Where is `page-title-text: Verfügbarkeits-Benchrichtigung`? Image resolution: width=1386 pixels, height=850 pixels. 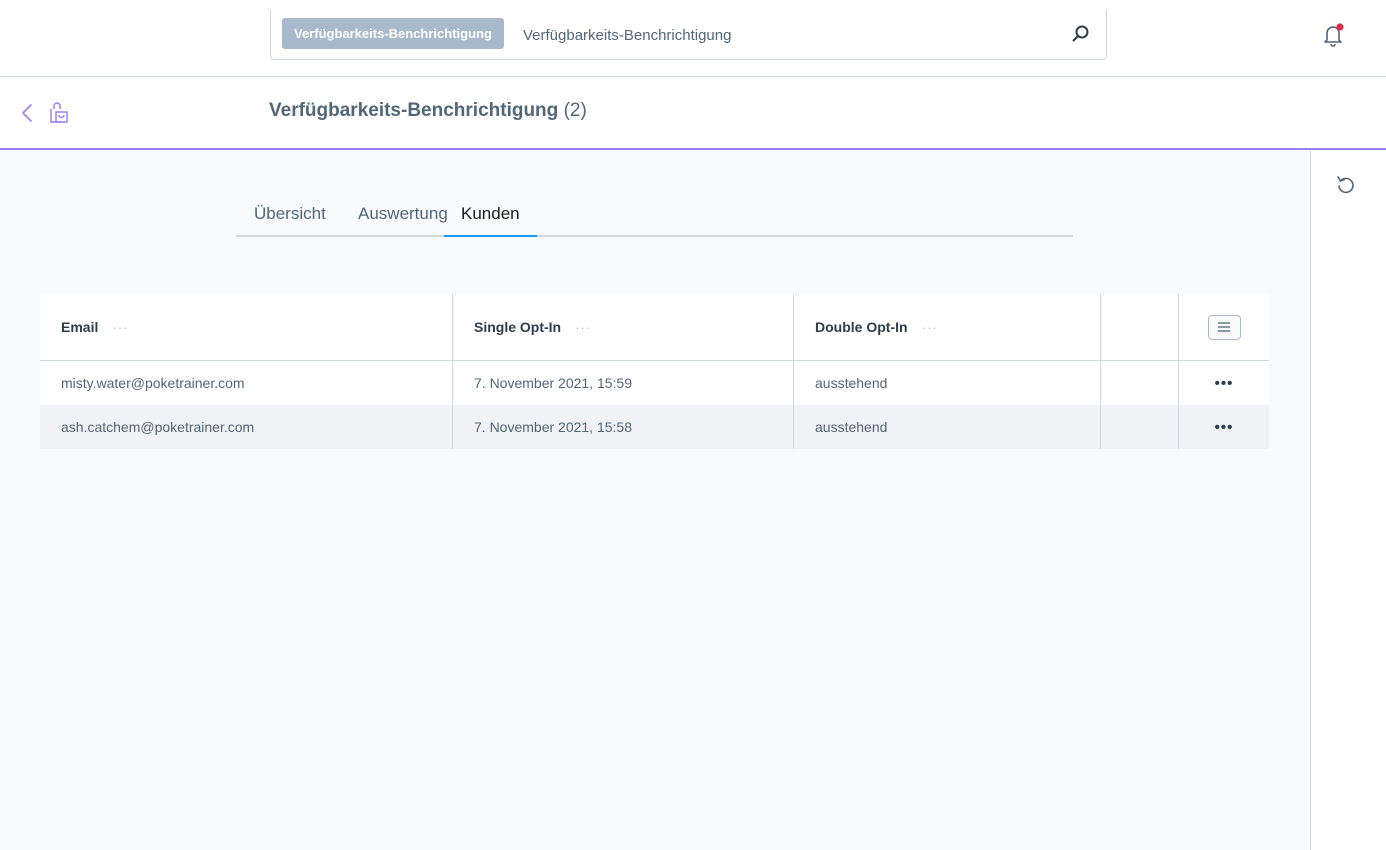 page-title-text: Verfügbarkeits-Benchrichtigung is located at coordinates (414, 110).